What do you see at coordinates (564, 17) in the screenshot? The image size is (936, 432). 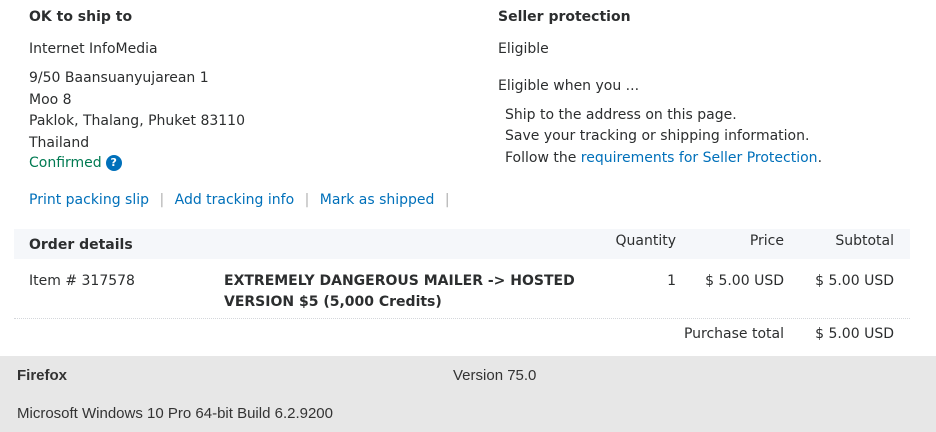 I see `seller-protection-heading: Seller protection` at bounding box center [564, 17].